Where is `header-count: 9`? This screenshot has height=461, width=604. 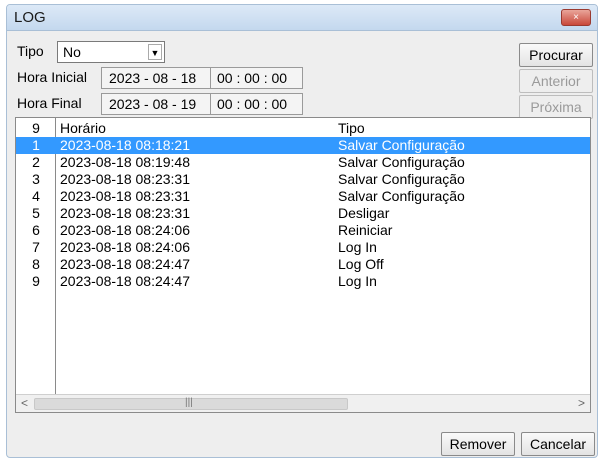
header-count: 9 is located at coordinates (36, 128).